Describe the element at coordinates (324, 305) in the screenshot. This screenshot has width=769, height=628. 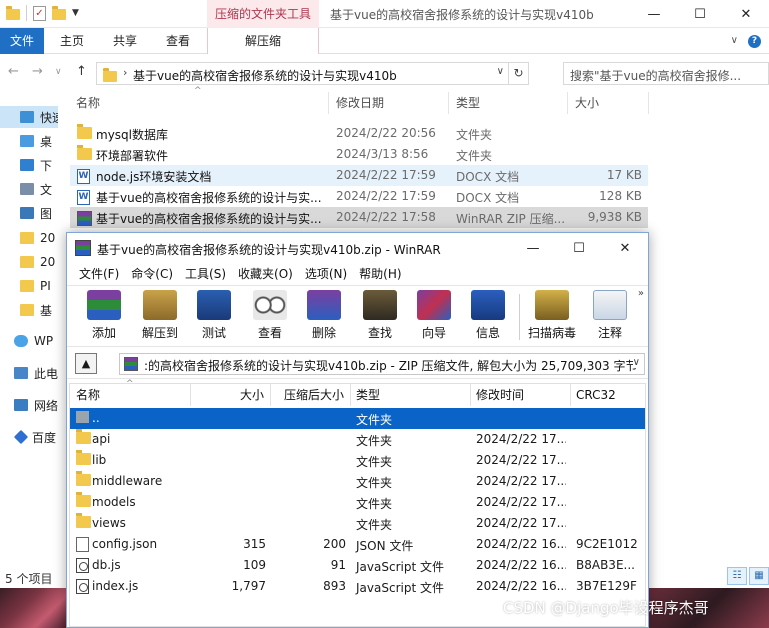
I see `delete-icon` at that location.